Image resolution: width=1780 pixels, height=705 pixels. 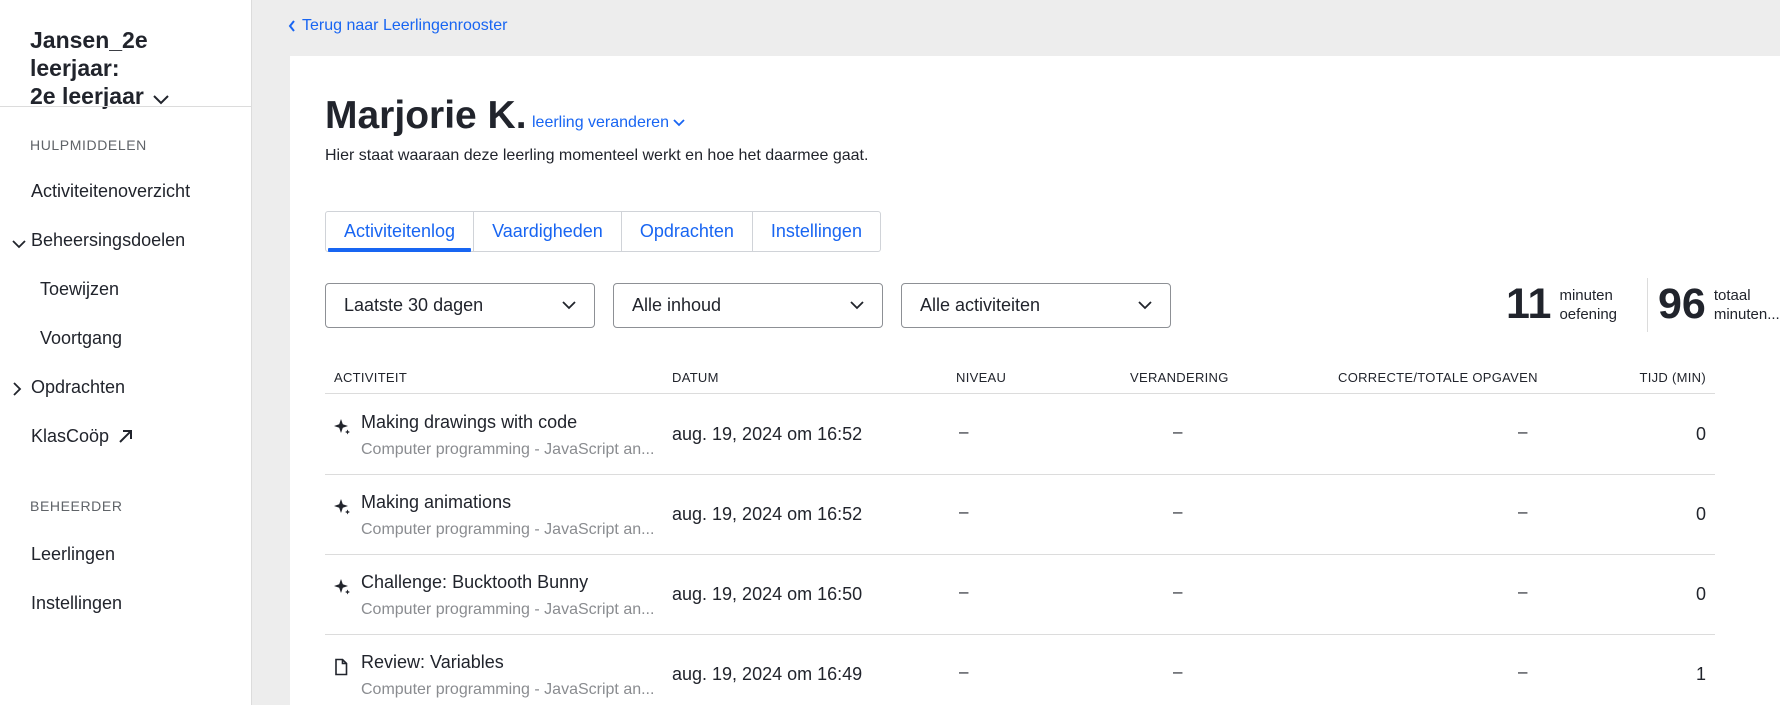 What do you see at coordinates (816, 231) in the screenshot?
I see `tab-settings: Instellingen` at bounding box center [816, 231].